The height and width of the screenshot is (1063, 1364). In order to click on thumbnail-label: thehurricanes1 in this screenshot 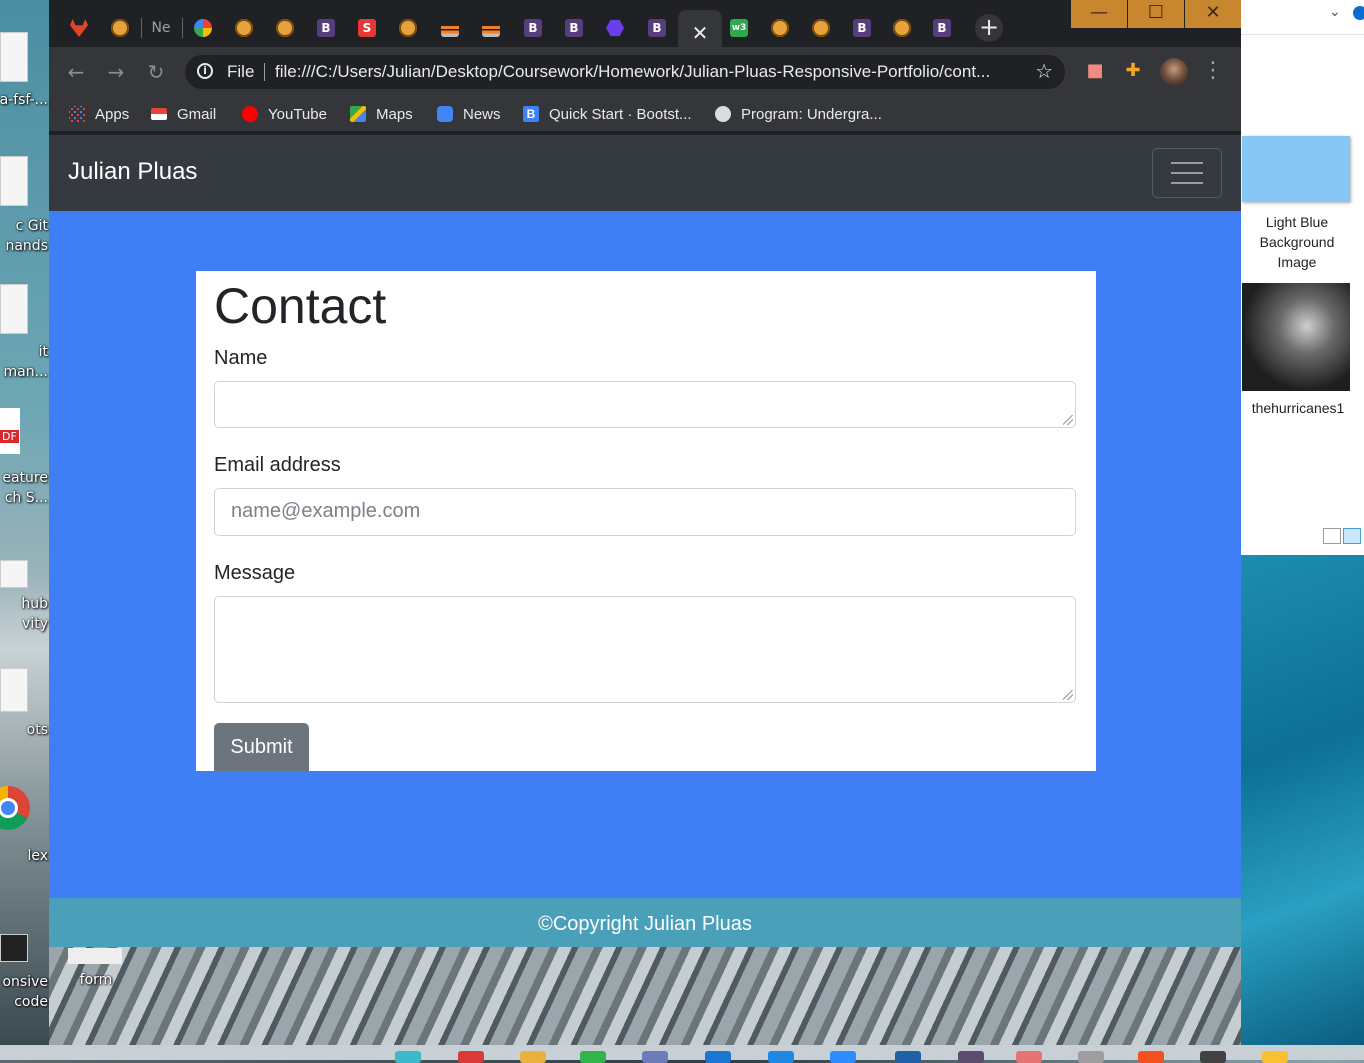, I will do `click(1298, 408)`.